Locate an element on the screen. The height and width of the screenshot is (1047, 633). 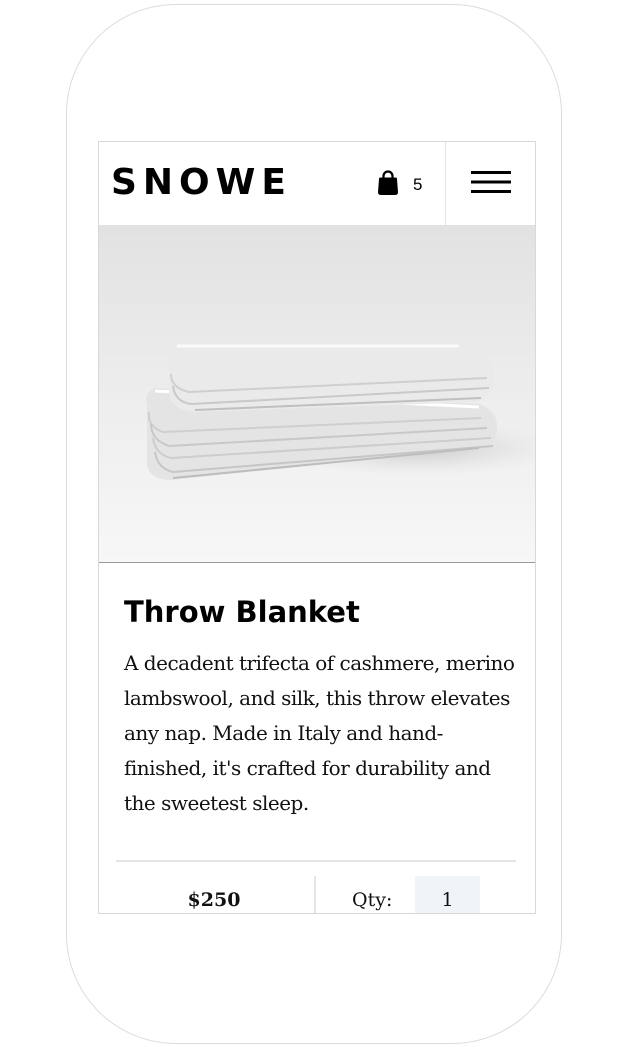
purchase-divider is located at coordinates (316, 861).